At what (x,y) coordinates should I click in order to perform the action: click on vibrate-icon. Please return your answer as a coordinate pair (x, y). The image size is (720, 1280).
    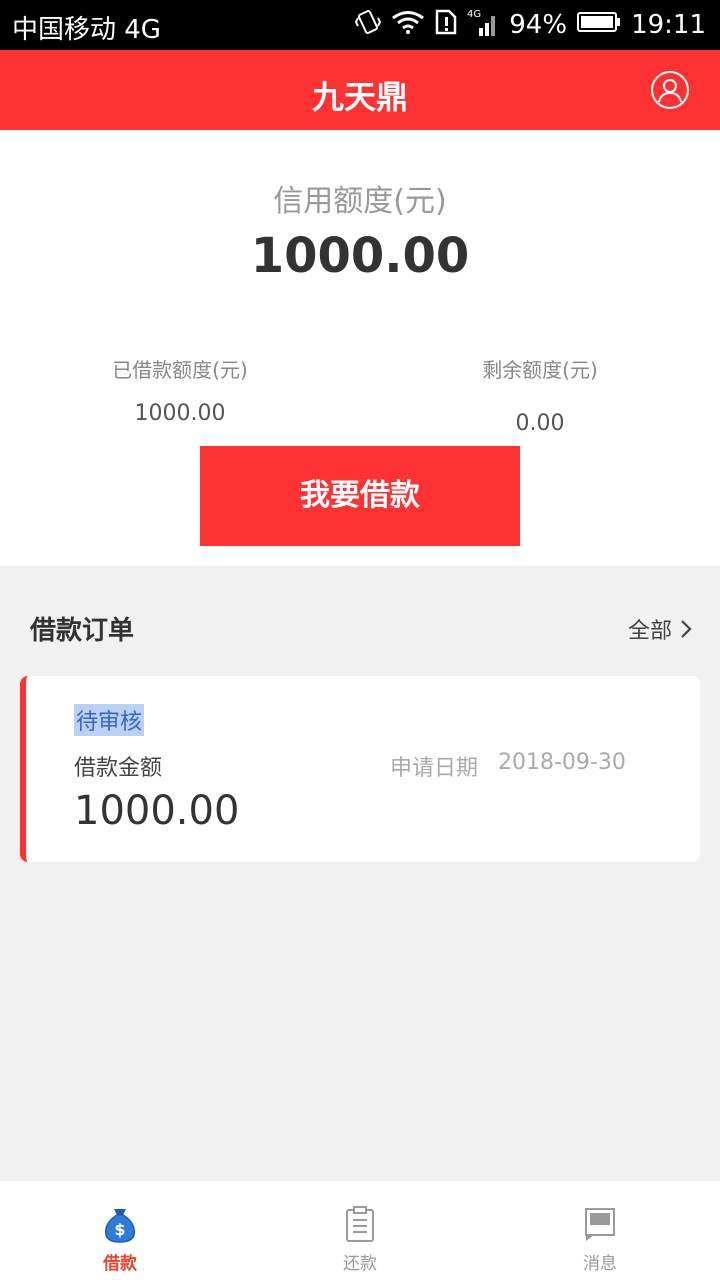
    Looking at the image, I should click on (368, 25).